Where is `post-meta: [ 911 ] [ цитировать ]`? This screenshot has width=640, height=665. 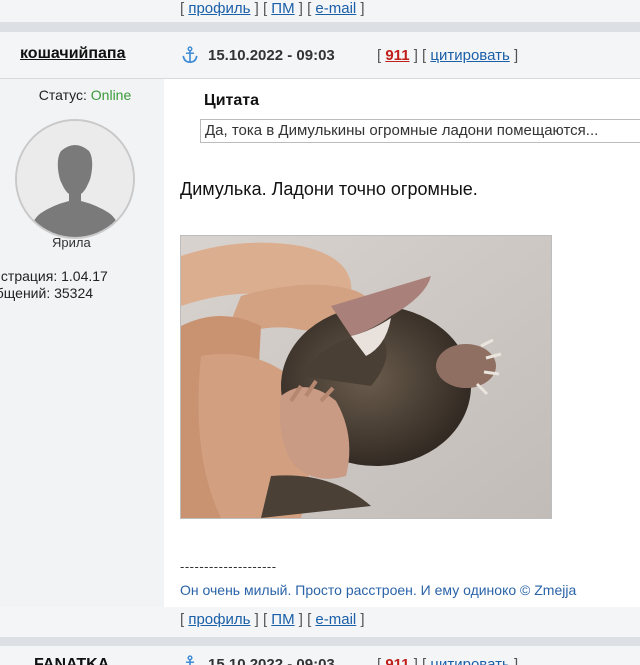 post-meta: [ 911 ] [ цитировать ] is located at coordinates (448, 55).